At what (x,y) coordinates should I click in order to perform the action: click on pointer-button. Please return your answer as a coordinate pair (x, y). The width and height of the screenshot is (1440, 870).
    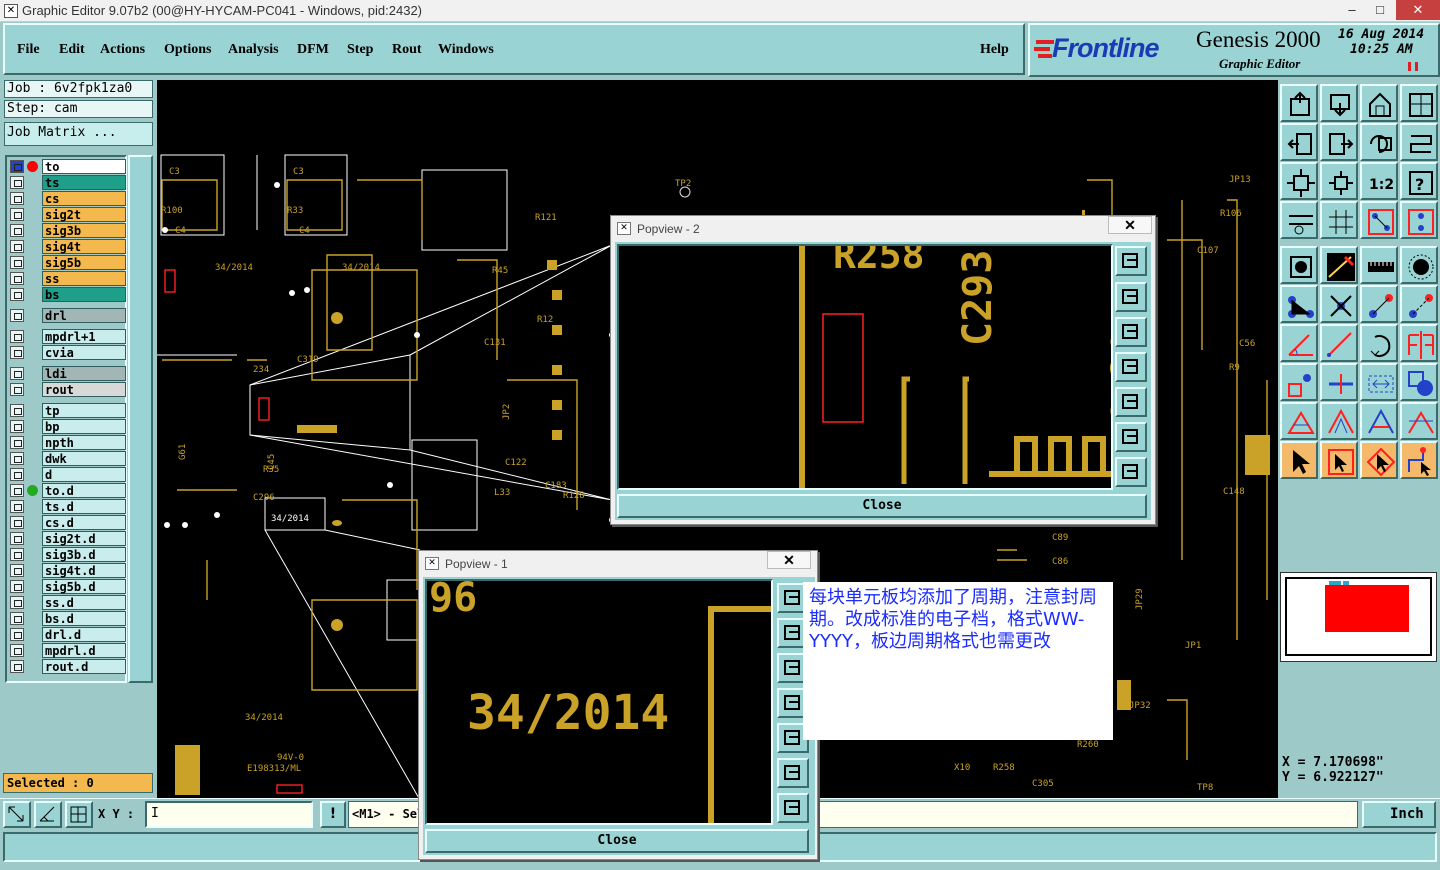
    Looking at the image, I should click on (1299, 460).